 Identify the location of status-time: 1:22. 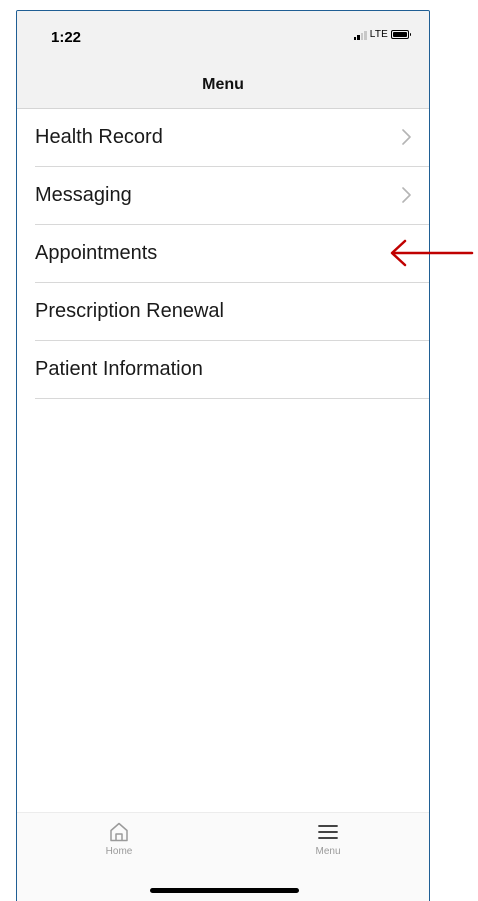
(66, 37).